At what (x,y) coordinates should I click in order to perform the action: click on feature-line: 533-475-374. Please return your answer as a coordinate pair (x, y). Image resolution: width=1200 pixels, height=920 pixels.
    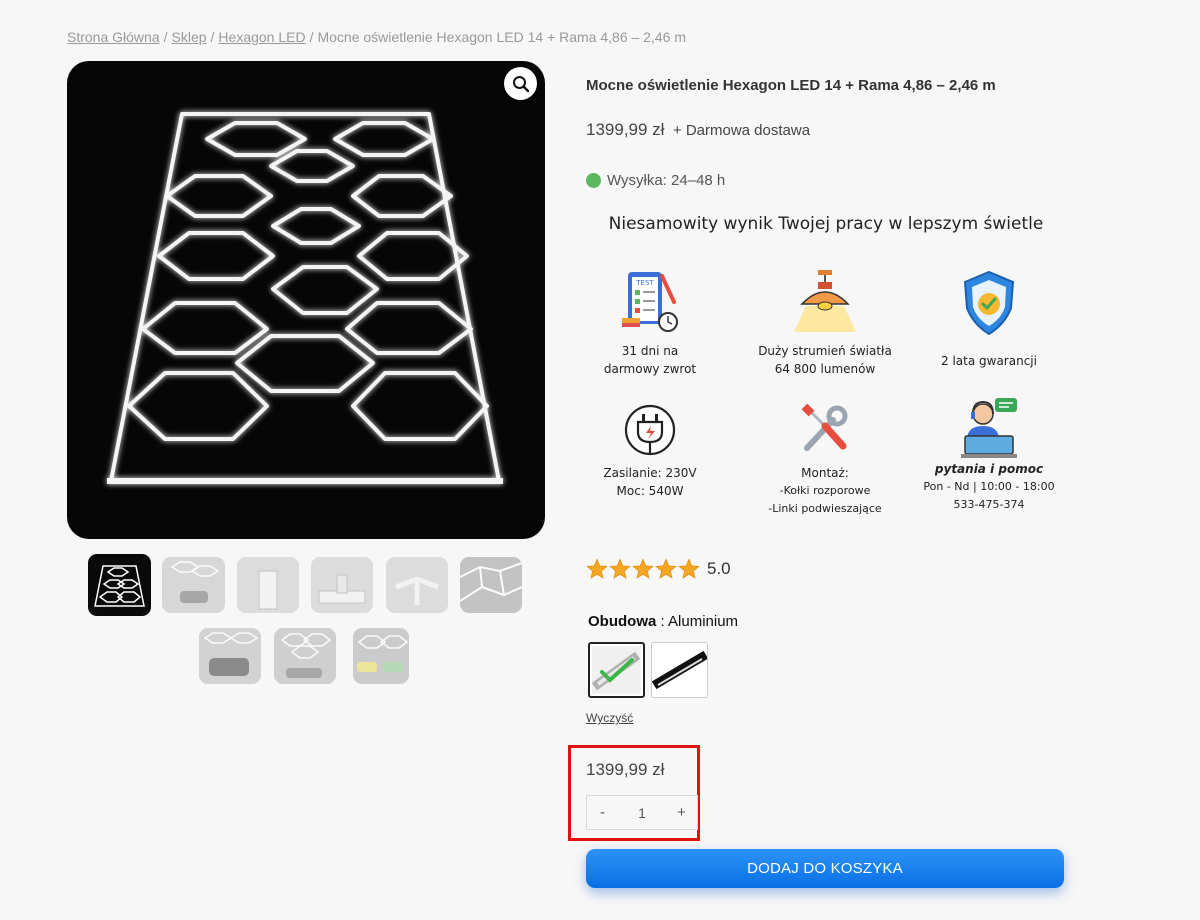
    Looking at the image, I should click on (989, 504).